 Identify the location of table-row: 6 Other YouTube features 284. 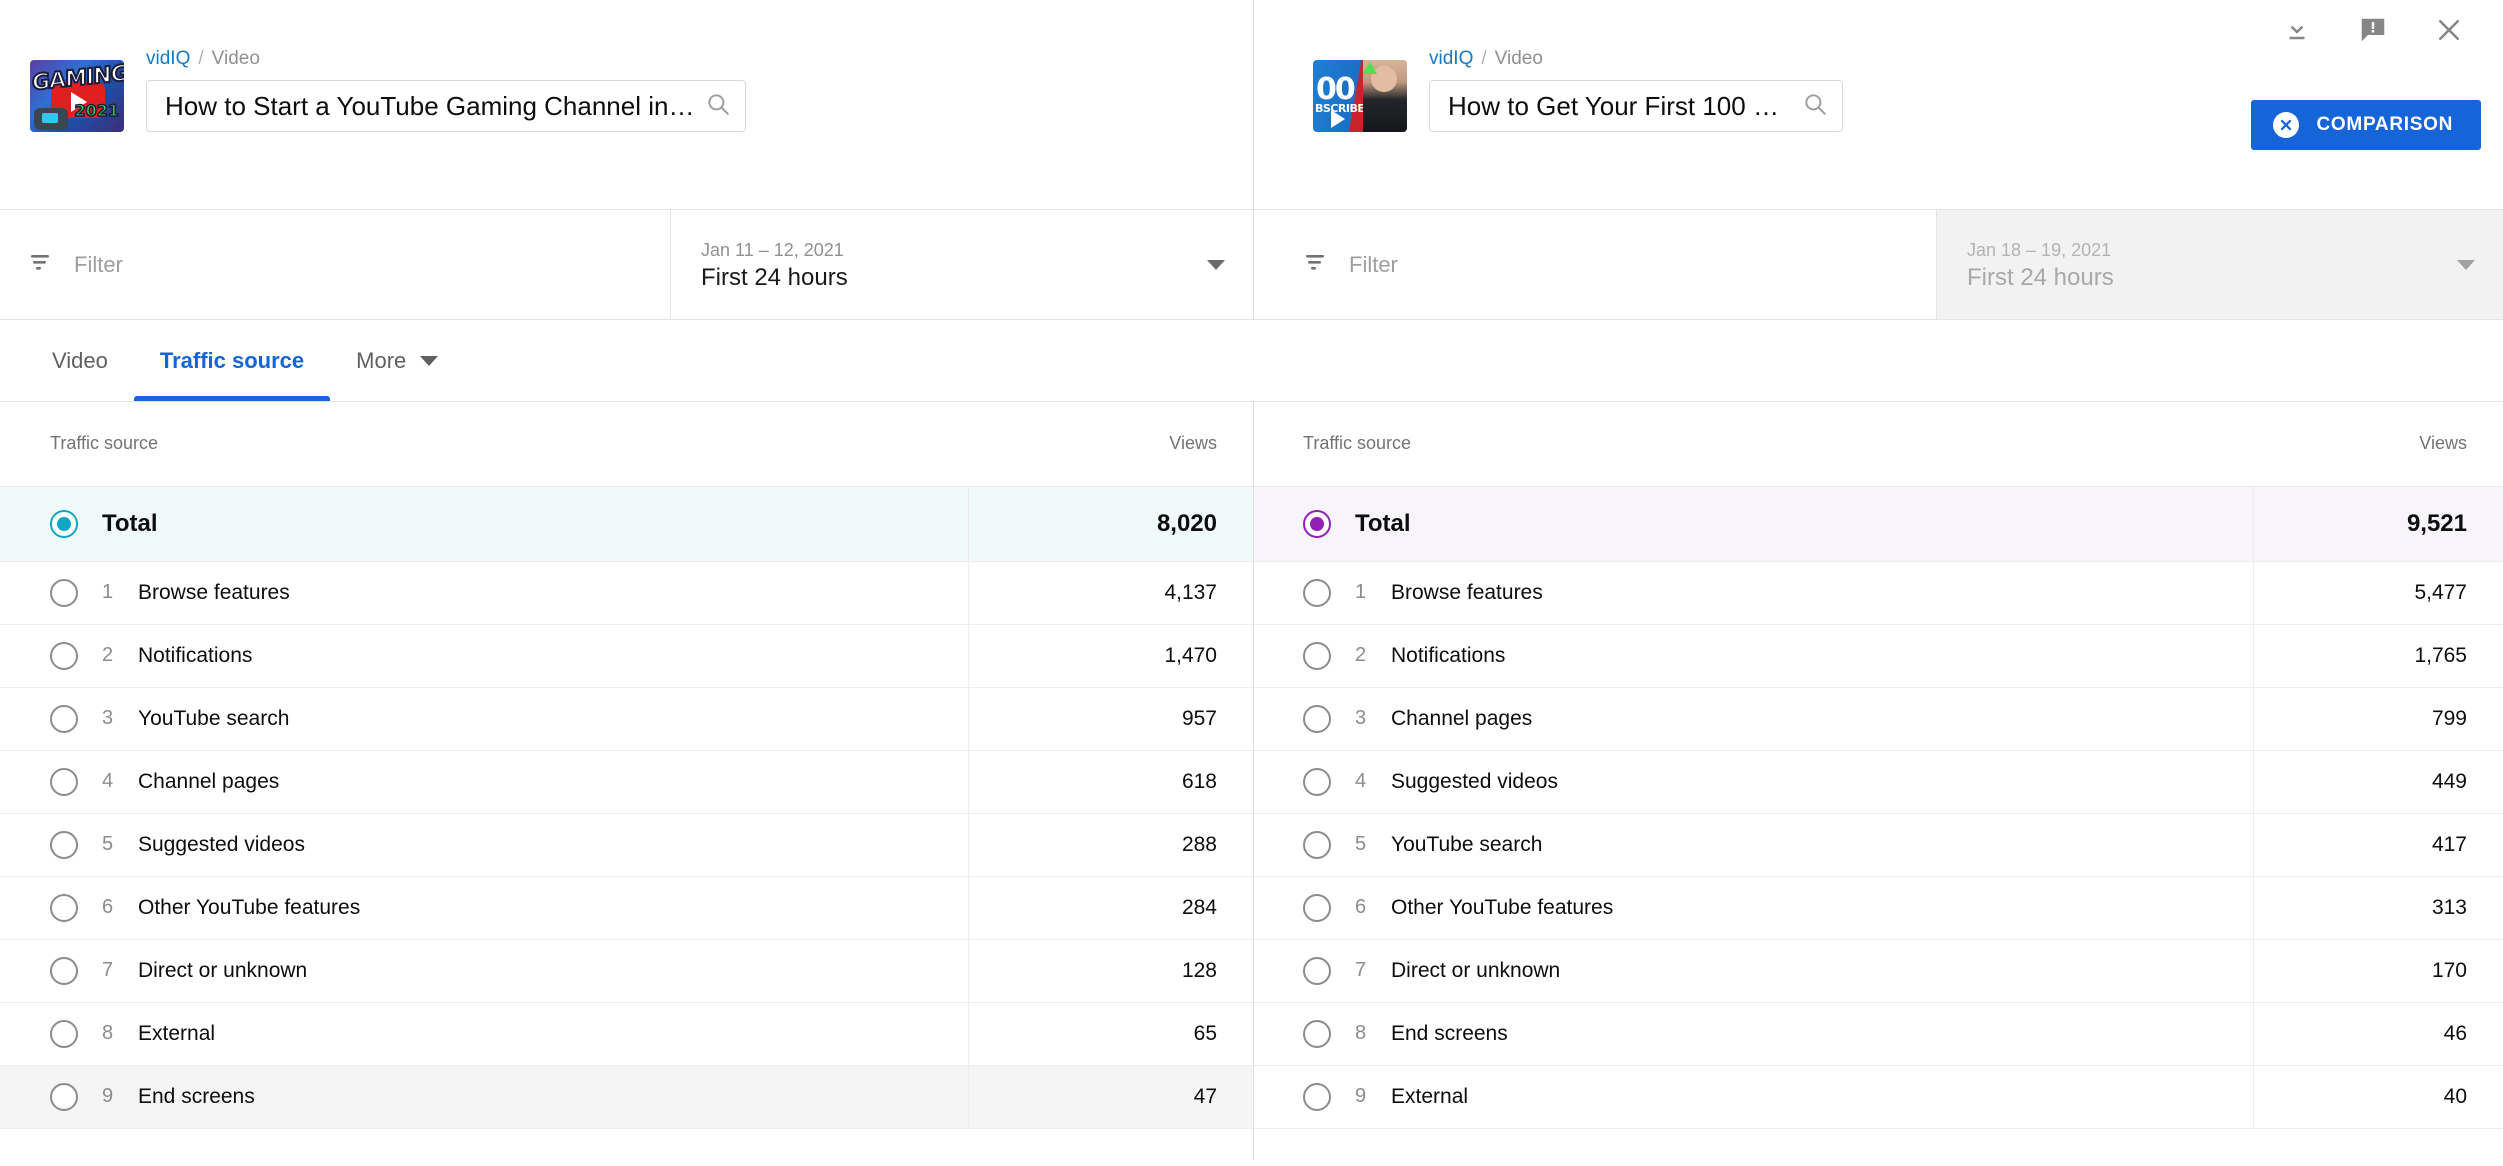
(626, 908).